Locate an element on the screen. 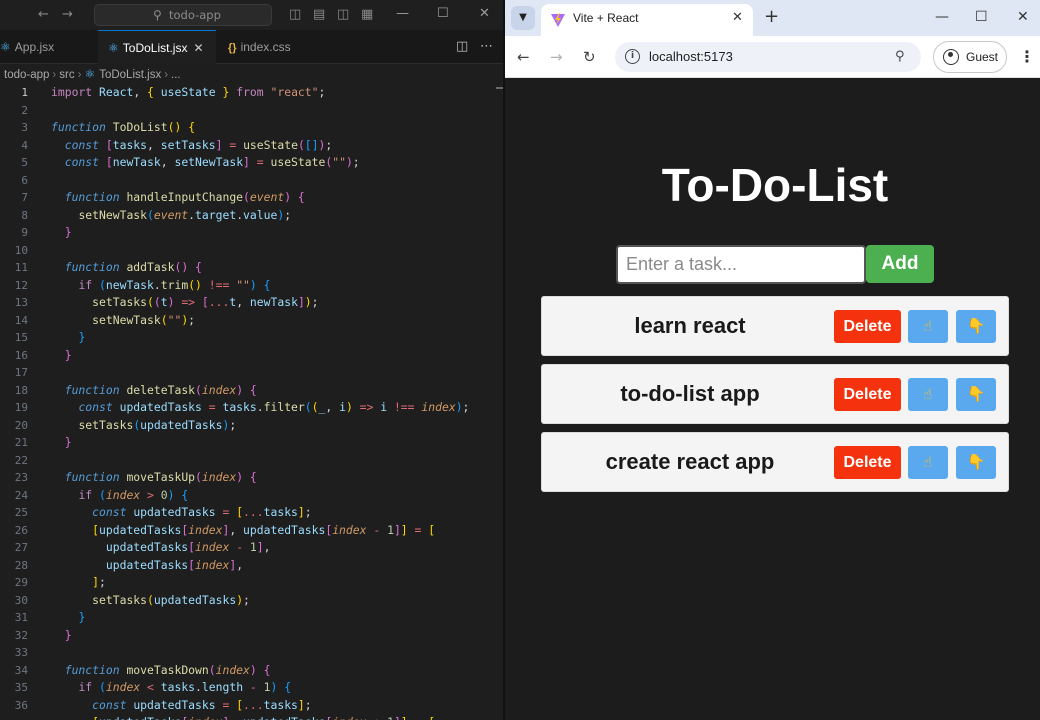 The width and height of the screenshot is (1040, 720). browser-tab: Vite + React ✕ is located at coordinates (647, 20).